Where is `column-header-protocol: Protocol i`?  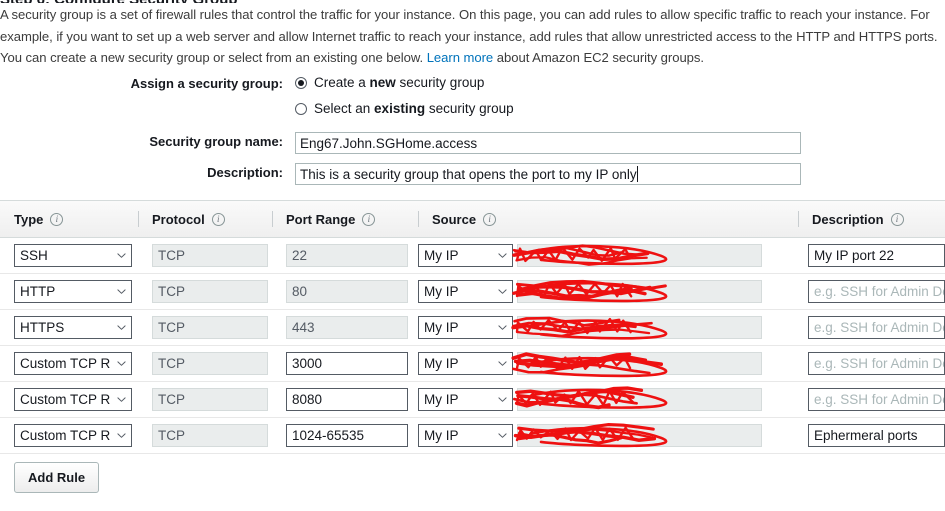
column-header-protocol: Protocol i is located at coordinates (205, 219).